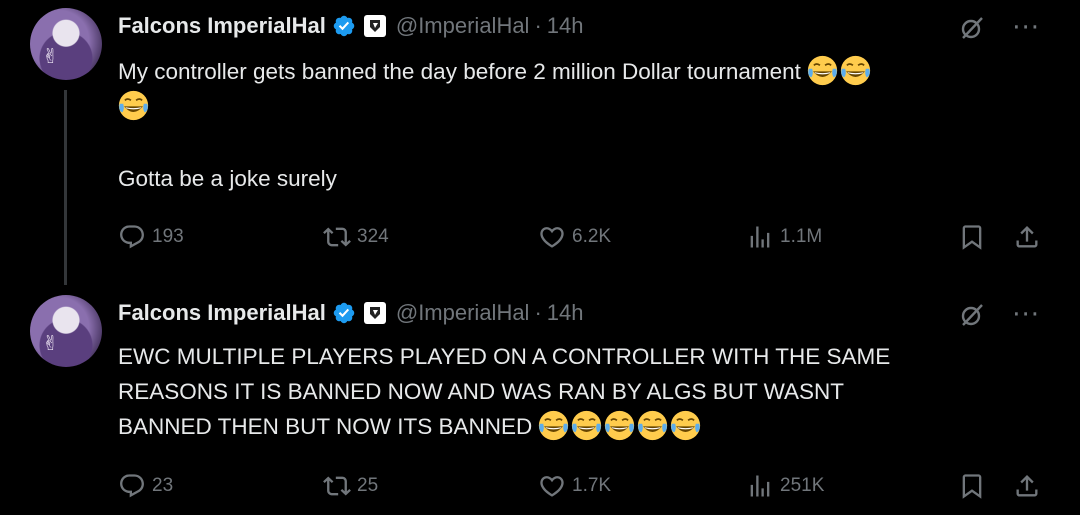 This screenshot has height=515, width=1080. Describe the element at coordinates (801, 236) in the screenshot. I see `view-count: 1.1M` at that location.